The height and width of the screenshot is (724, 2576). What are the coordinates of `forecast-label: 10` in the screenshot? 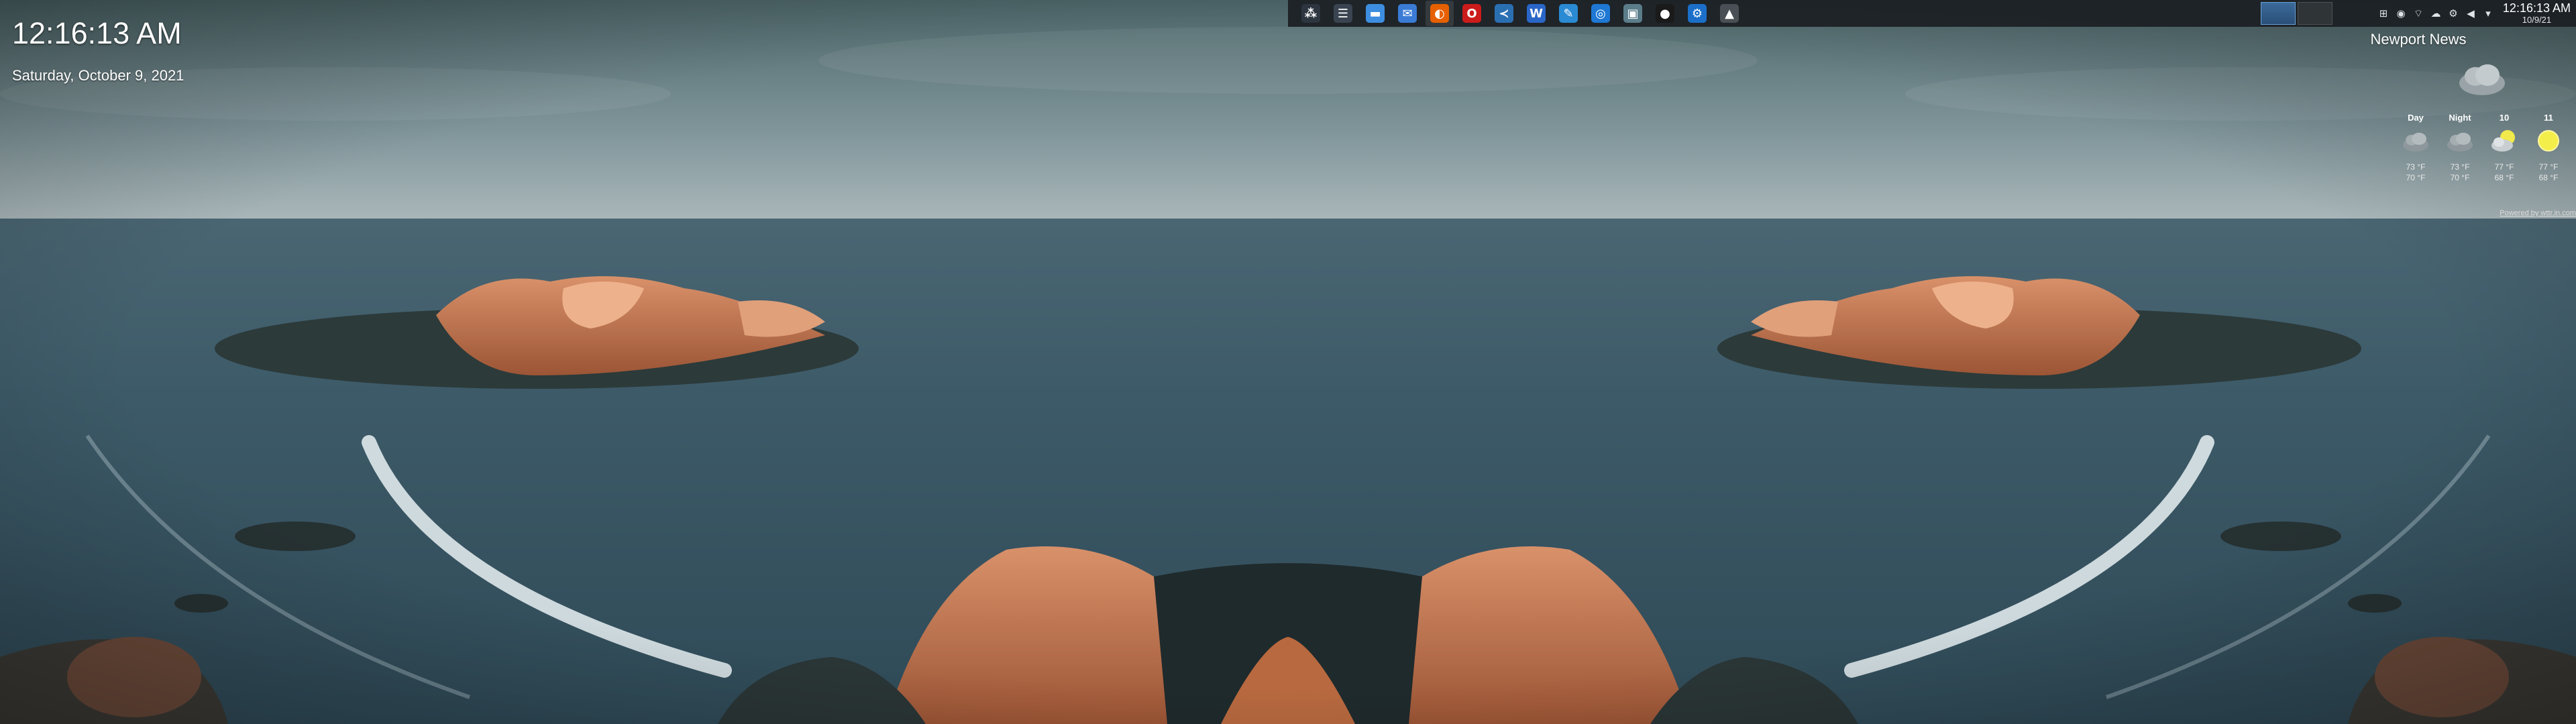 It's located at (2504, 118).